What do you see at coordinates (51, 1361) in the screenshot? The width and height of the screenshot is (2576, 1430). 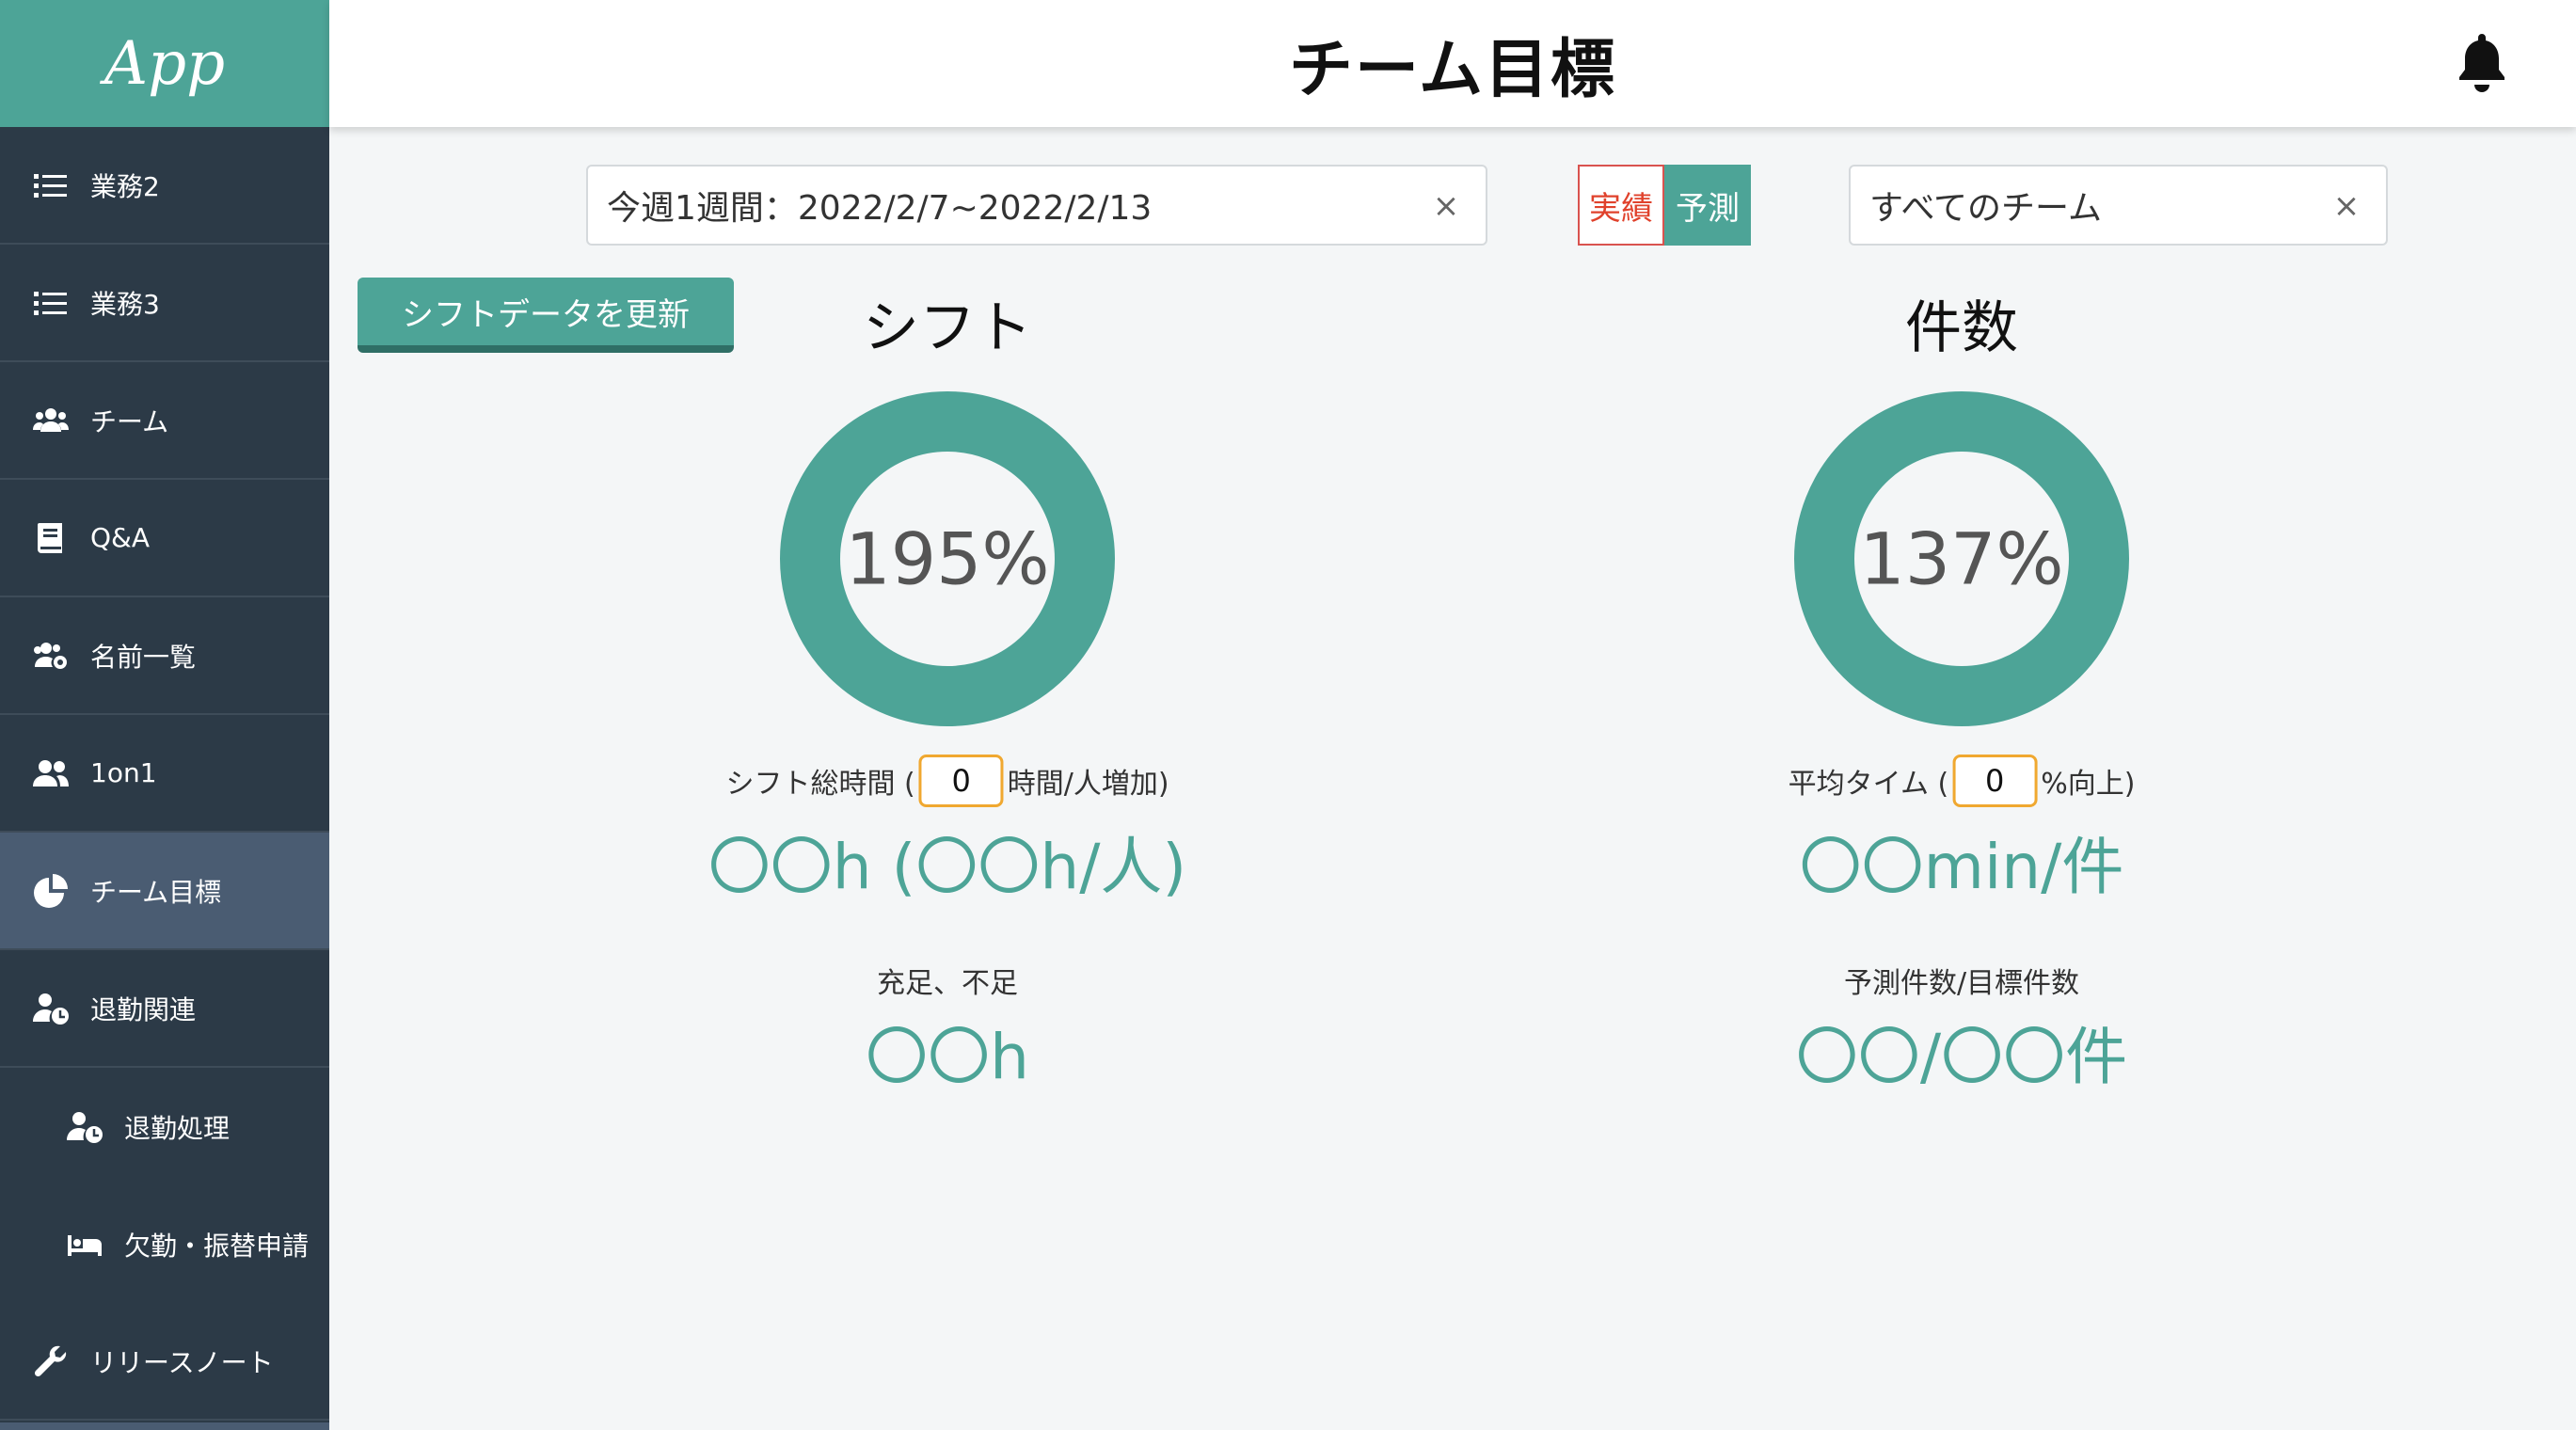 I see `wrench-icon` at bounding box center [51, 1361].